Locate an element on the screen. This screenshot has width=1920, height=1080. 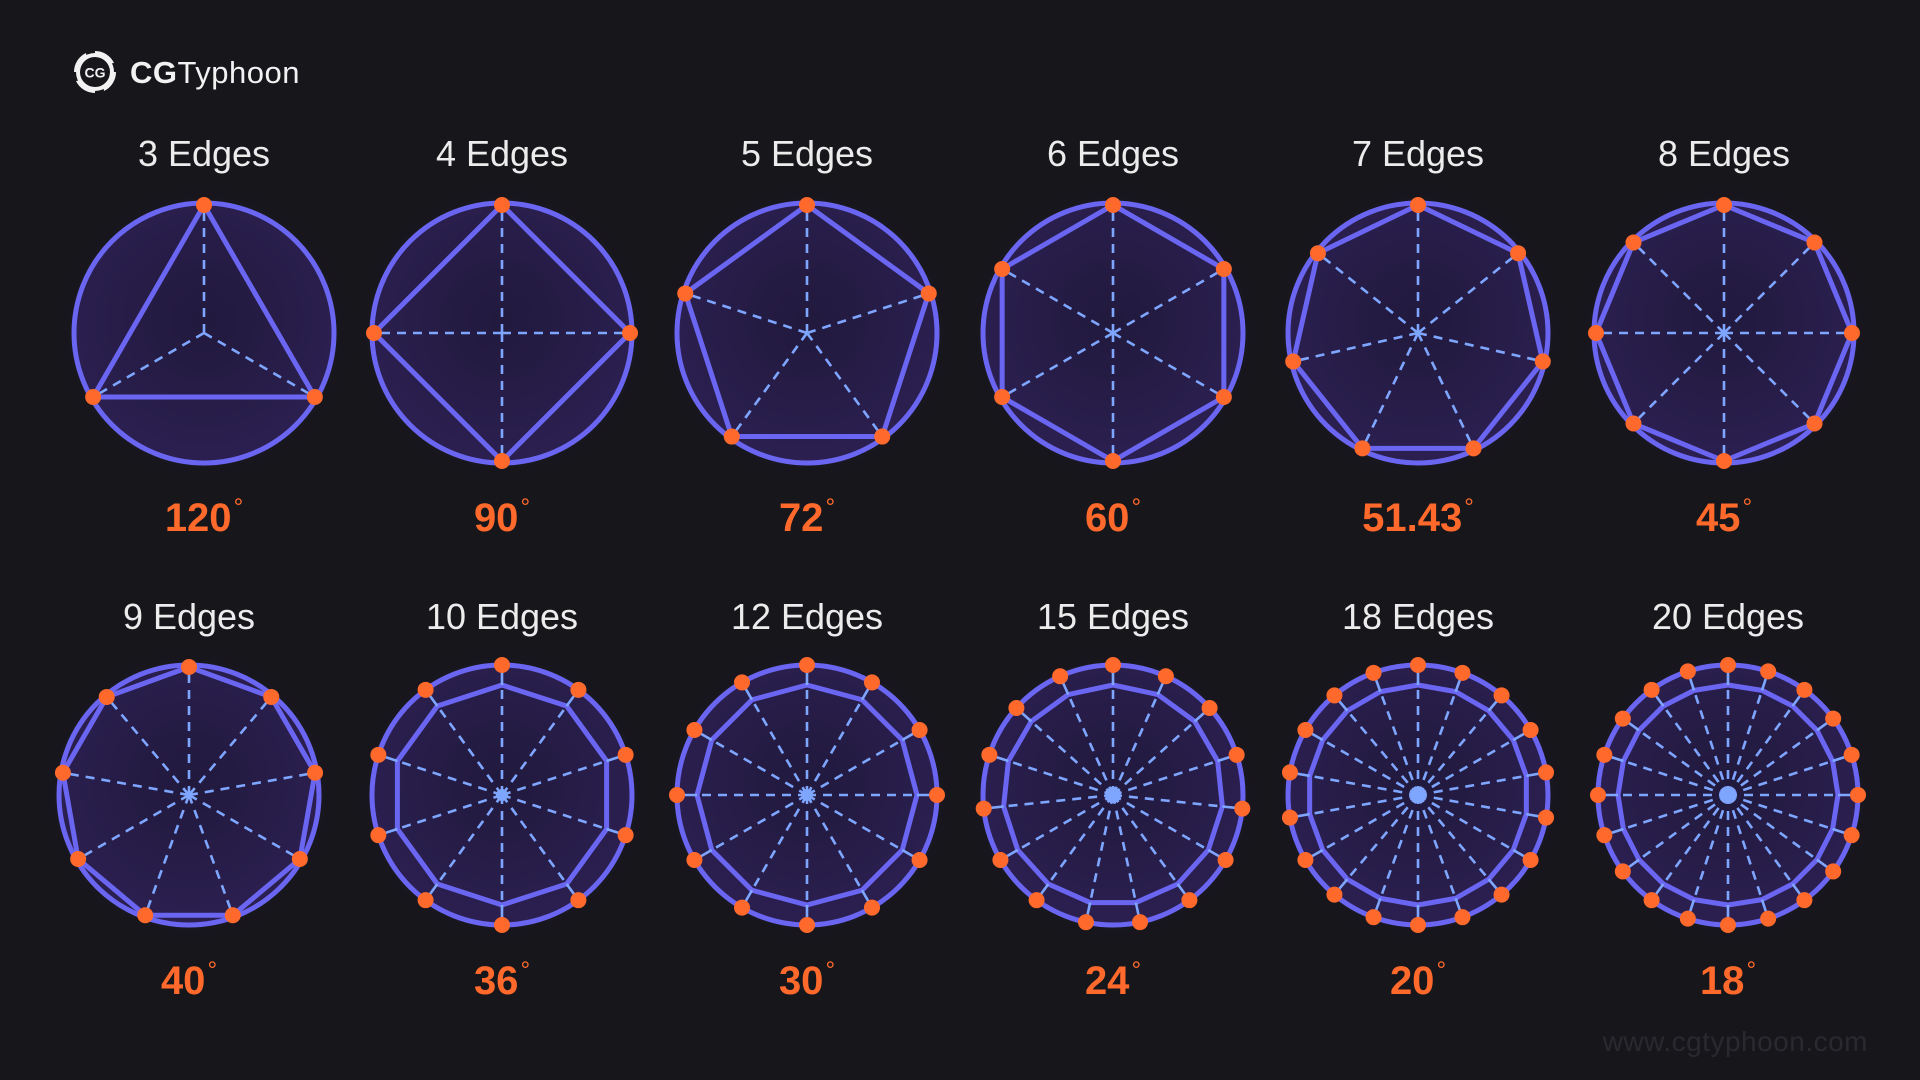
angle-value: 30 is located at coordinates (801, 981).